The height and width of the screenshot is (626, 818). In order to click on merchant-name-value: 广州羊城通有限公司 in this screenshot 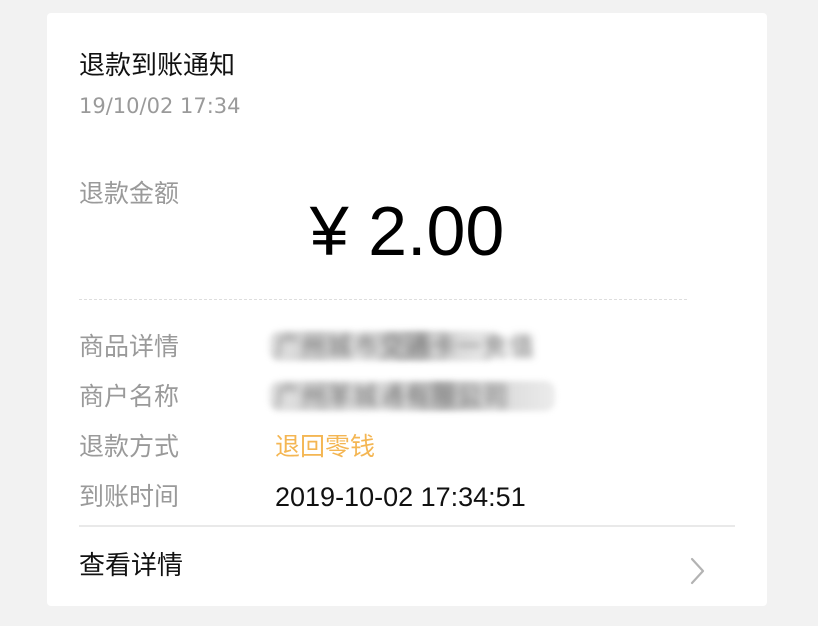, I will do `click(392, 396)`.